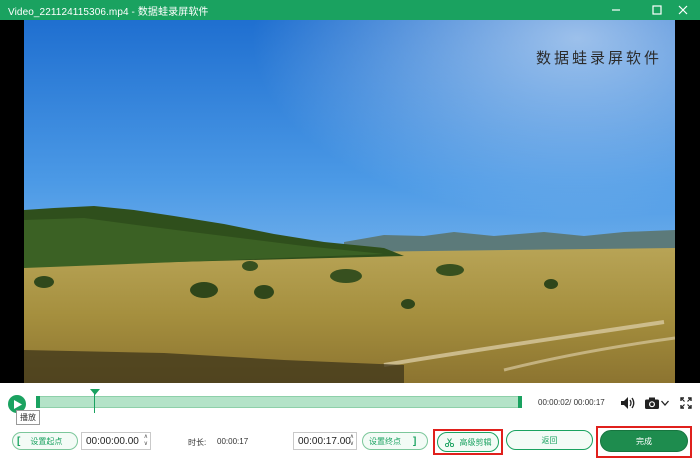 The image size is (700, 463). I want to click on play-icon, so click(18, 404).